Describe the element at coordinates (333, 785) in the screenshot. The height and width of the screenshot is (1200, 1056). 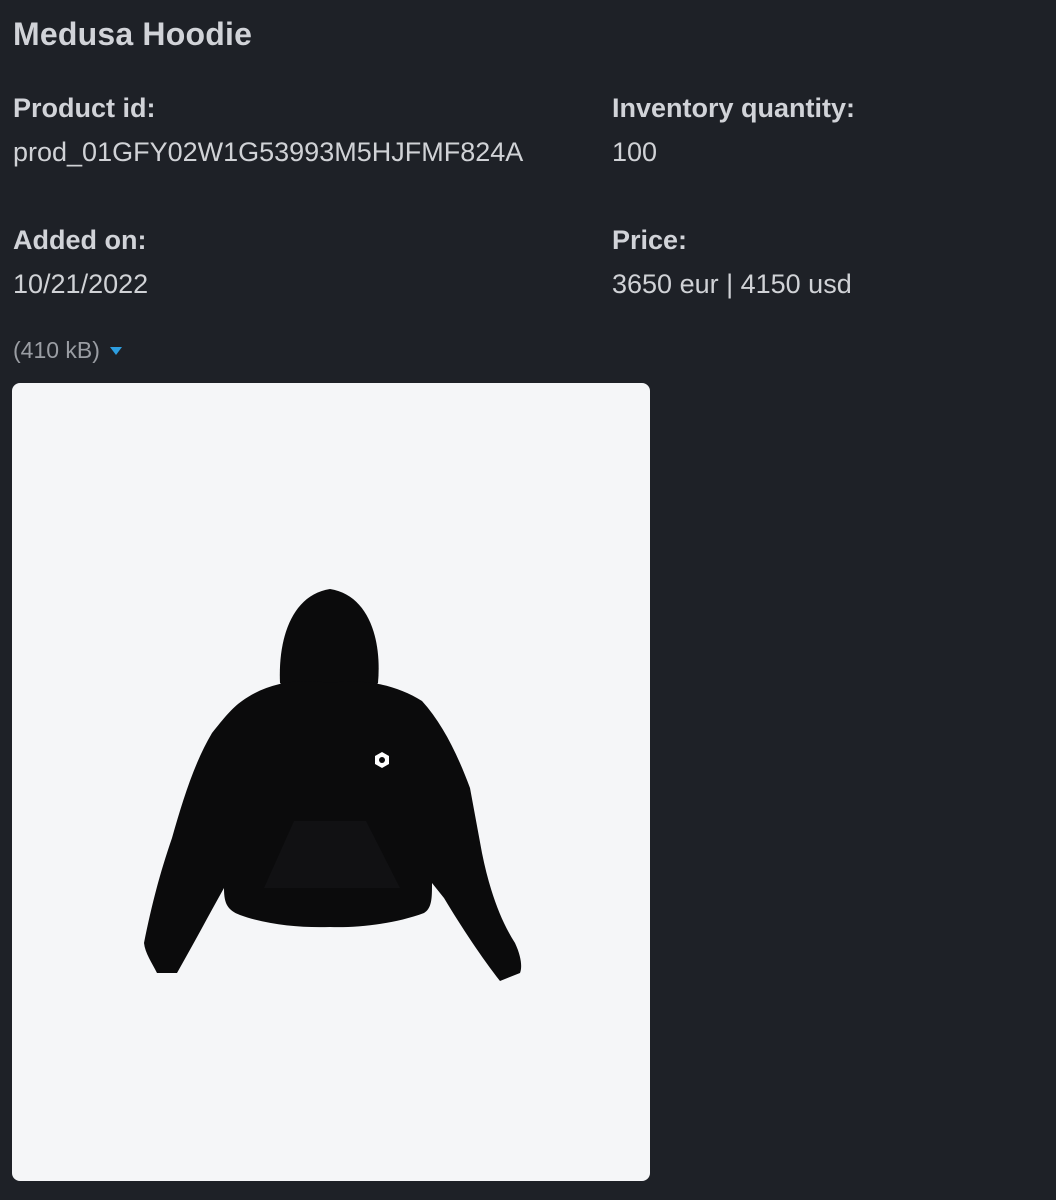
I see `hoodie-image` at that location.